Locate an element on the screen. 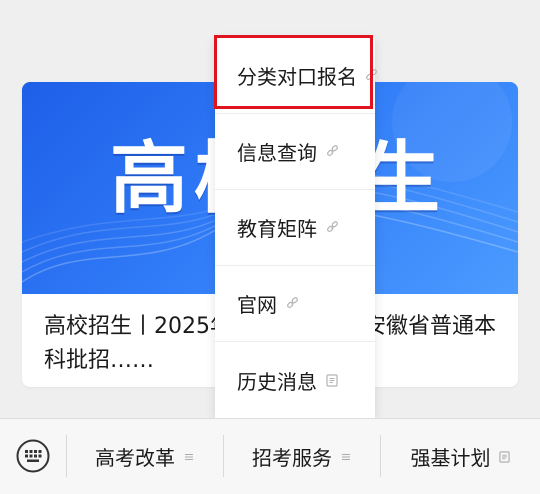 This screenshot has height=494, width=540. tab-label: 高考改革 is located at coordinates (135, 458).